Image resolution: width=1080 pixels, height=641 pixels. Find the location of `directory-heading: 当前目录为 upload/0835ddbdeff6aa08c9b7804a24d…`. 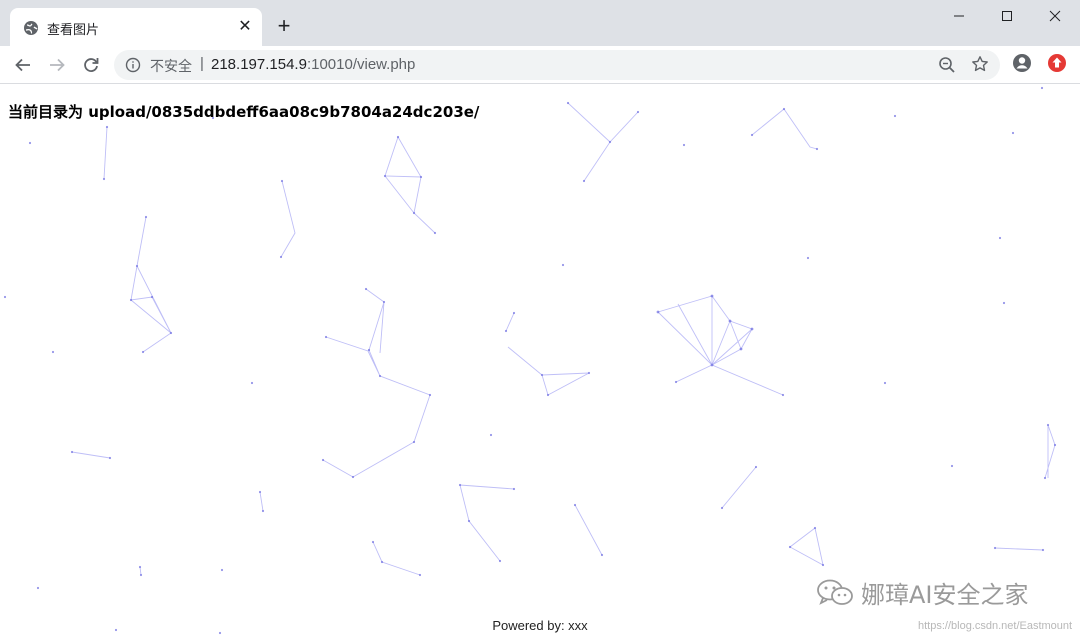

directory-heading: 当前目录为 upload/0835ddbdeff6aa08c9b7804a24d… is located at coordinates (244, 112).